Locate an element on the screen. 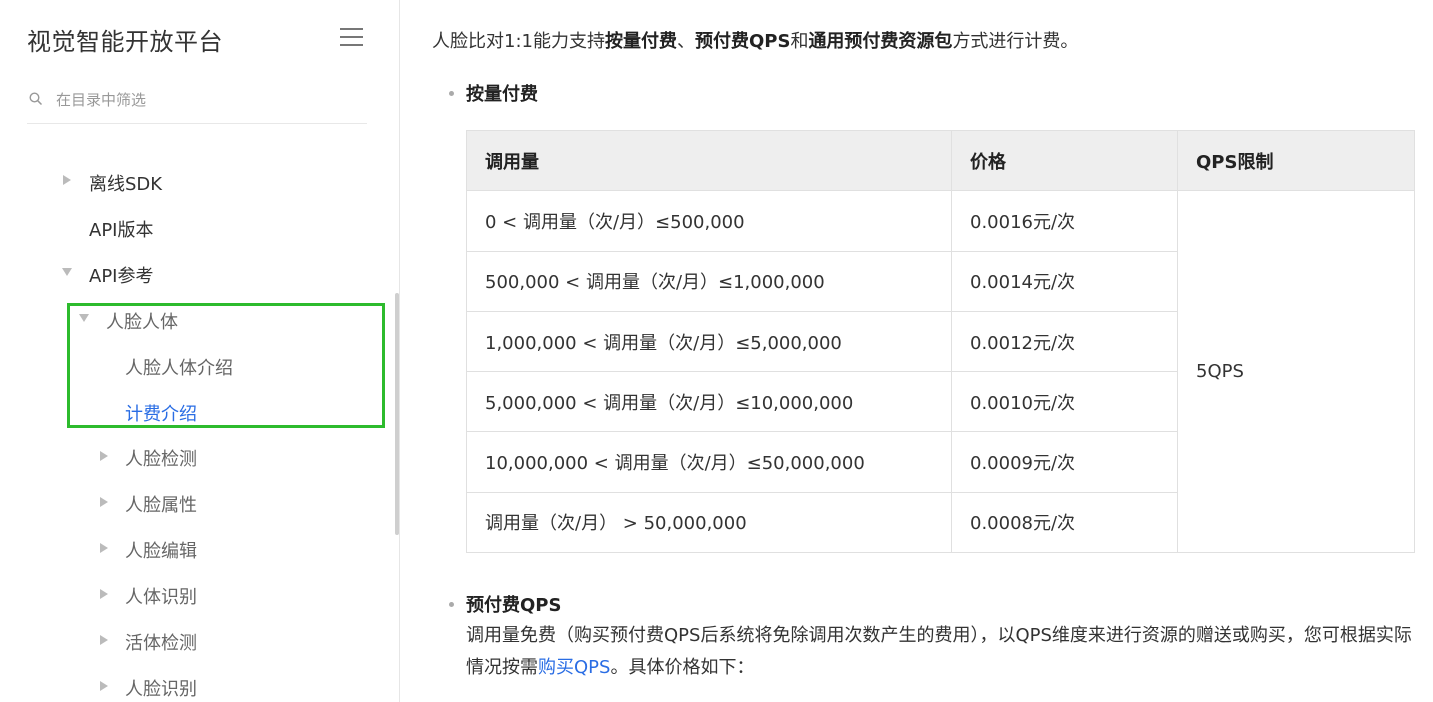 This screenshot has height=702, width=1433. table-header-row: 调用量 价格 QPS限制 is located at coordinates (940, 160).